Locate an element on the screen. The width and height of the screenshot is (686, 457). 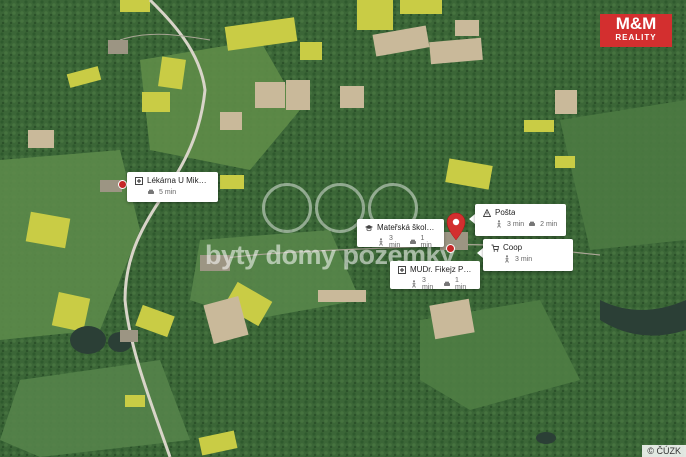
pharmacy-icon is located at coordinates (139, 180).